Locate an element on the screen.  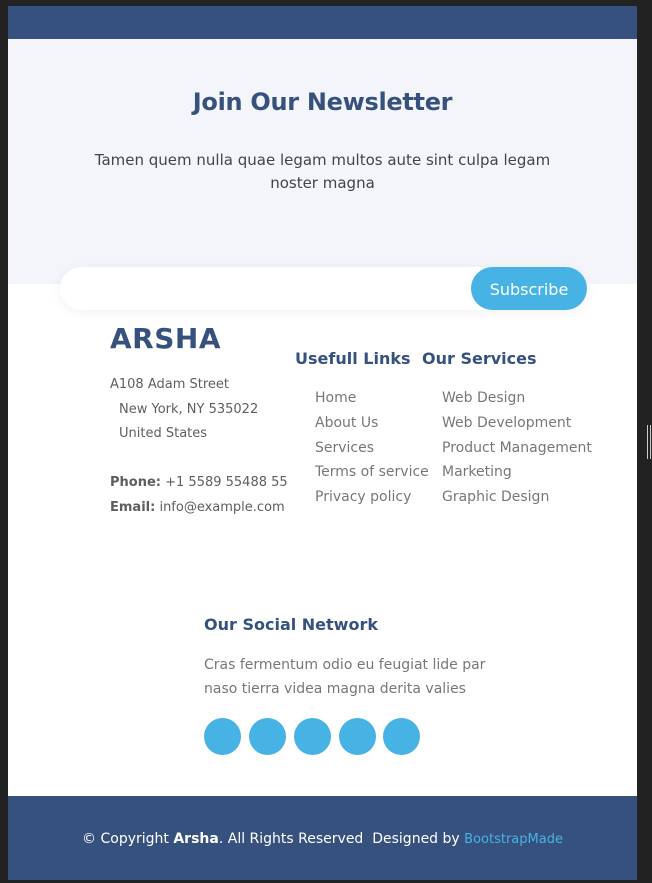
email-value: info@example.com is located at coordinates (222, 507).